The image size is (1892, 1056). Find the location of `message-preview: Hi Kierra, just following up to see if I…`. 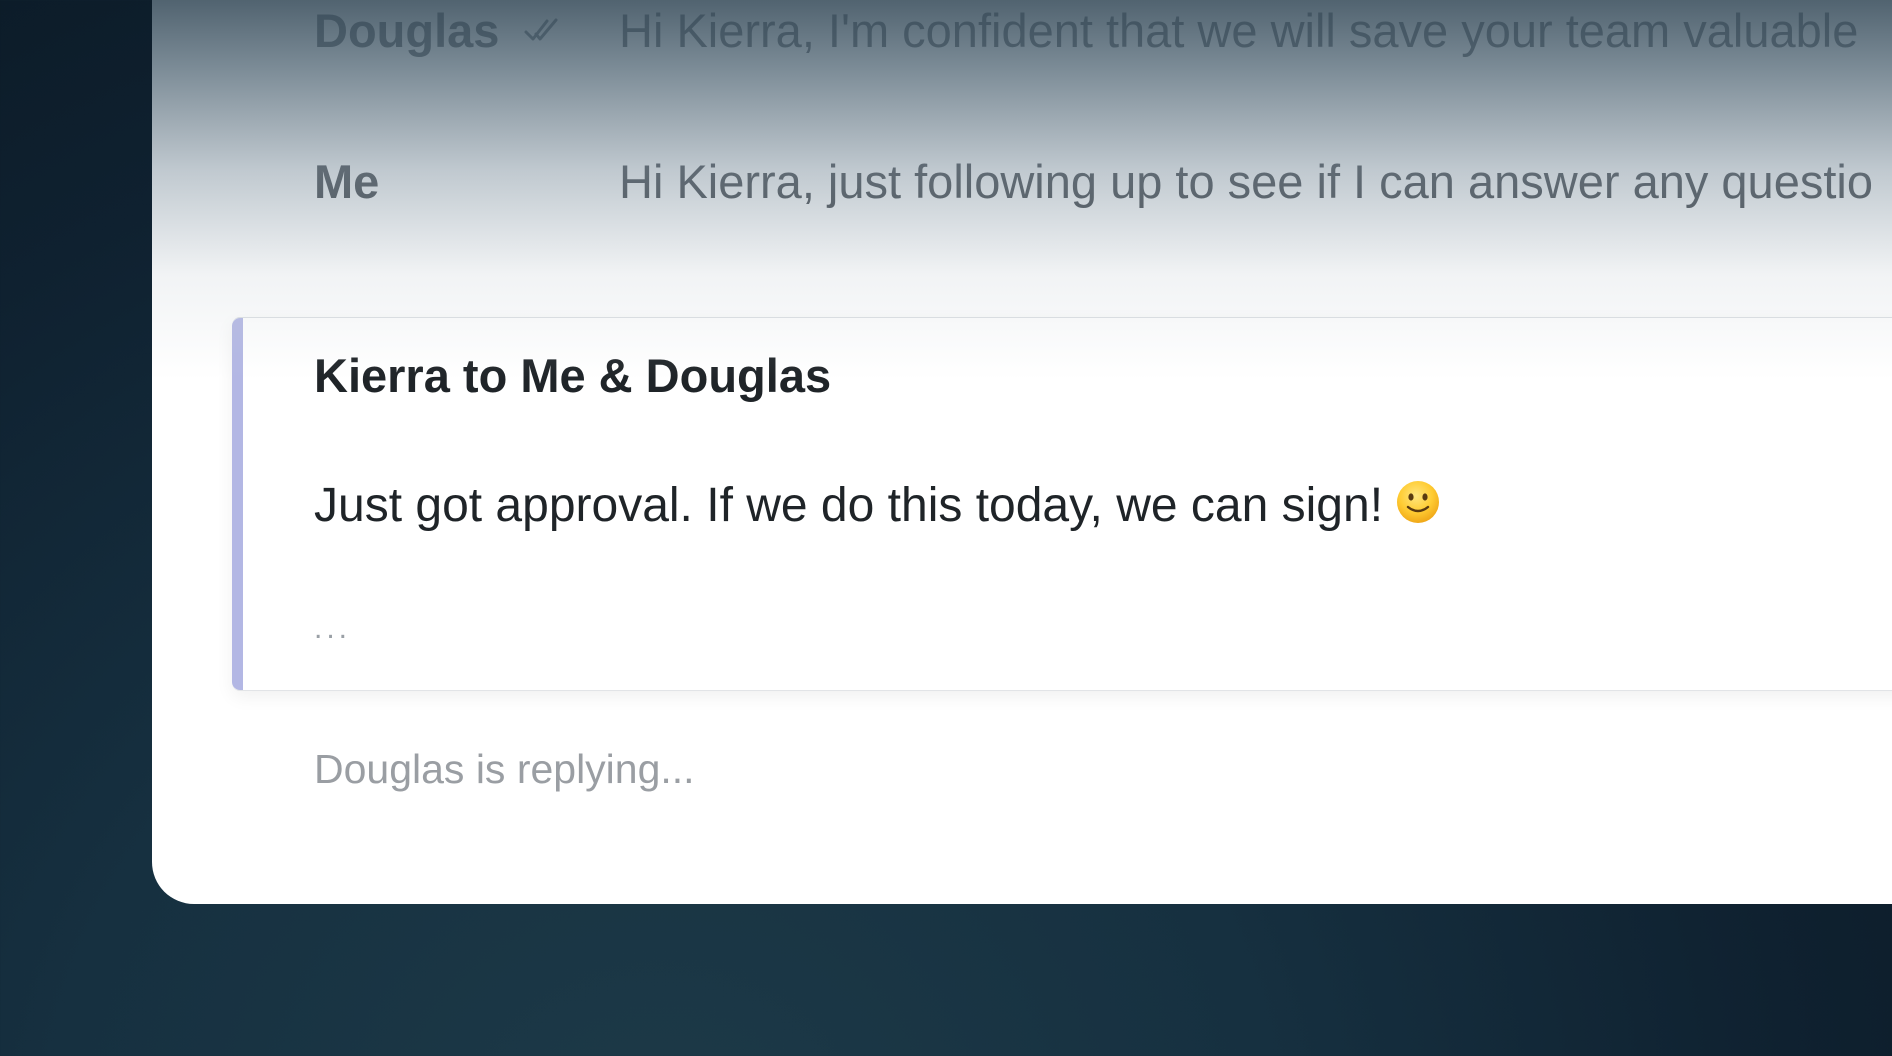

message-preview: Hi Kierra, just following up to see if I… is located at coordinates (1246, 181).